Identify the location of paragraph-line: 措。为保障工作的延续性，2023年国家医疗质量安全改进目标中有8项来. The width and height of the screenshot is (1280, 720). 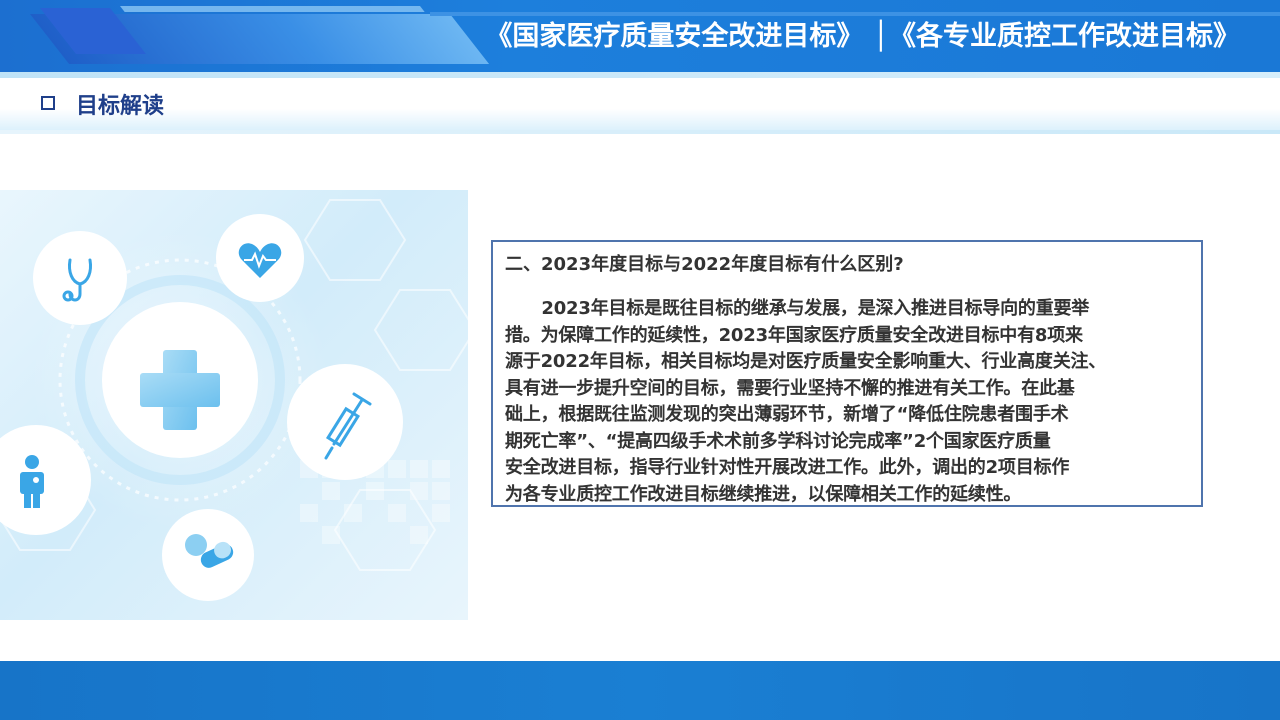
(794, 335).